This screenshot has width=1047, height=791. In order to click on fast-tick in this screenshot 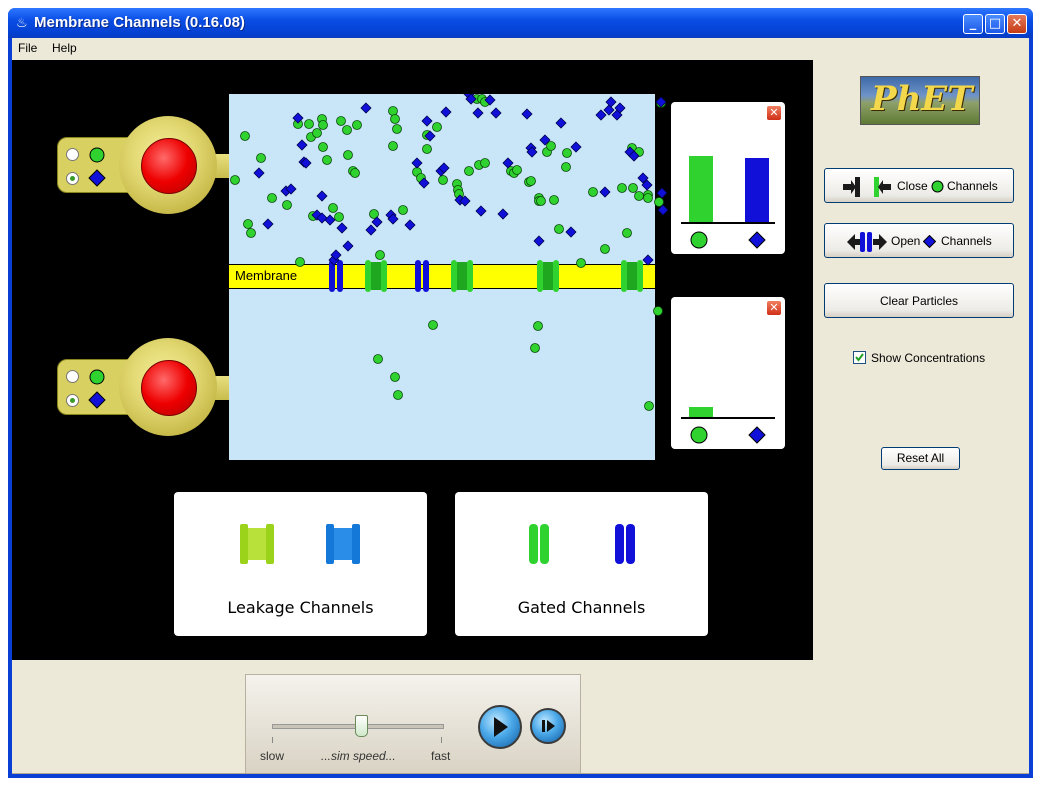, I will do `click(441, 740)`.